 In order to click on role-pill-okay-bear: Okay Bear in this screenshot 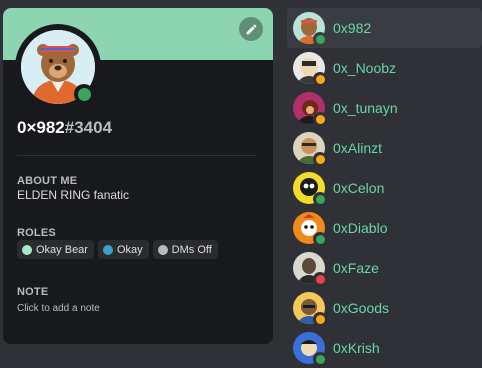, I will do `click(55, 249)`.